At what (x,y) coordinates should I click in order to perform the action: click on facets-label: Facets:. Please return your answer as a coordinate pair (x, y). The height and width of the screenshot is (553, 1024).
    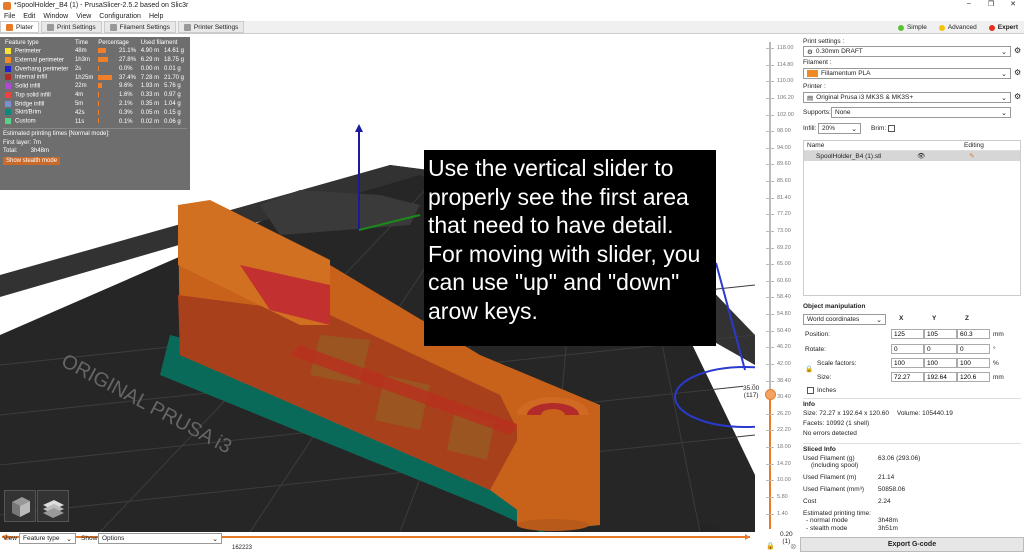
    Looking at the image, I should click on (814, 423).